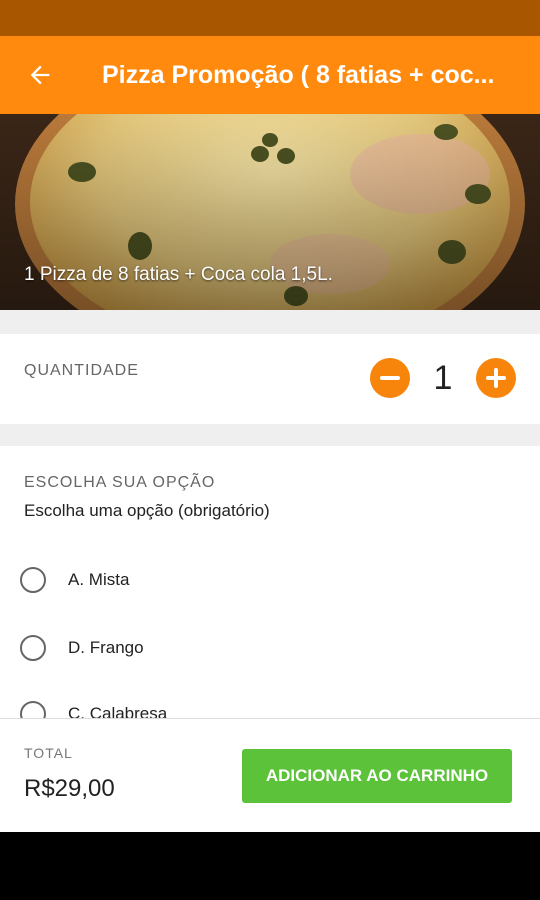 The height and width of the screenshot is (900, 540). What do you see at coordinates (120, 482) in the screenshot?
I see `options-title: ESCOLHA SUA OPÇÃO` at bounding box center [120, 482].